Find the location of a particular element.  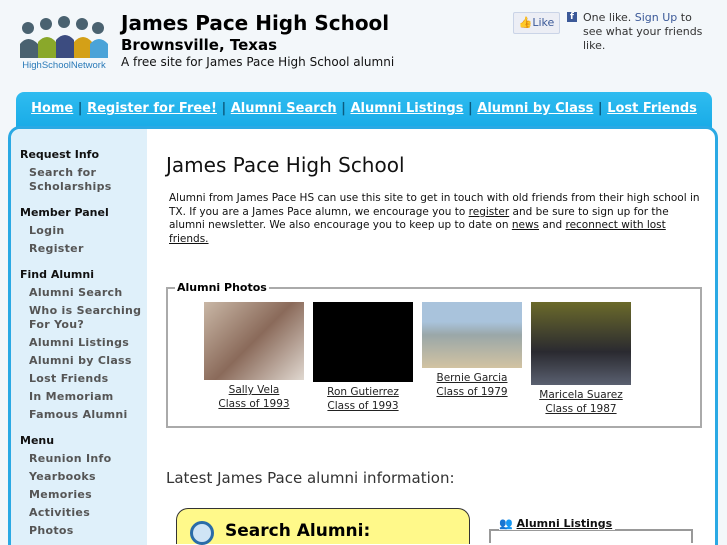

sidebar-item: Yearbooks is located at coordinates (88, 477).